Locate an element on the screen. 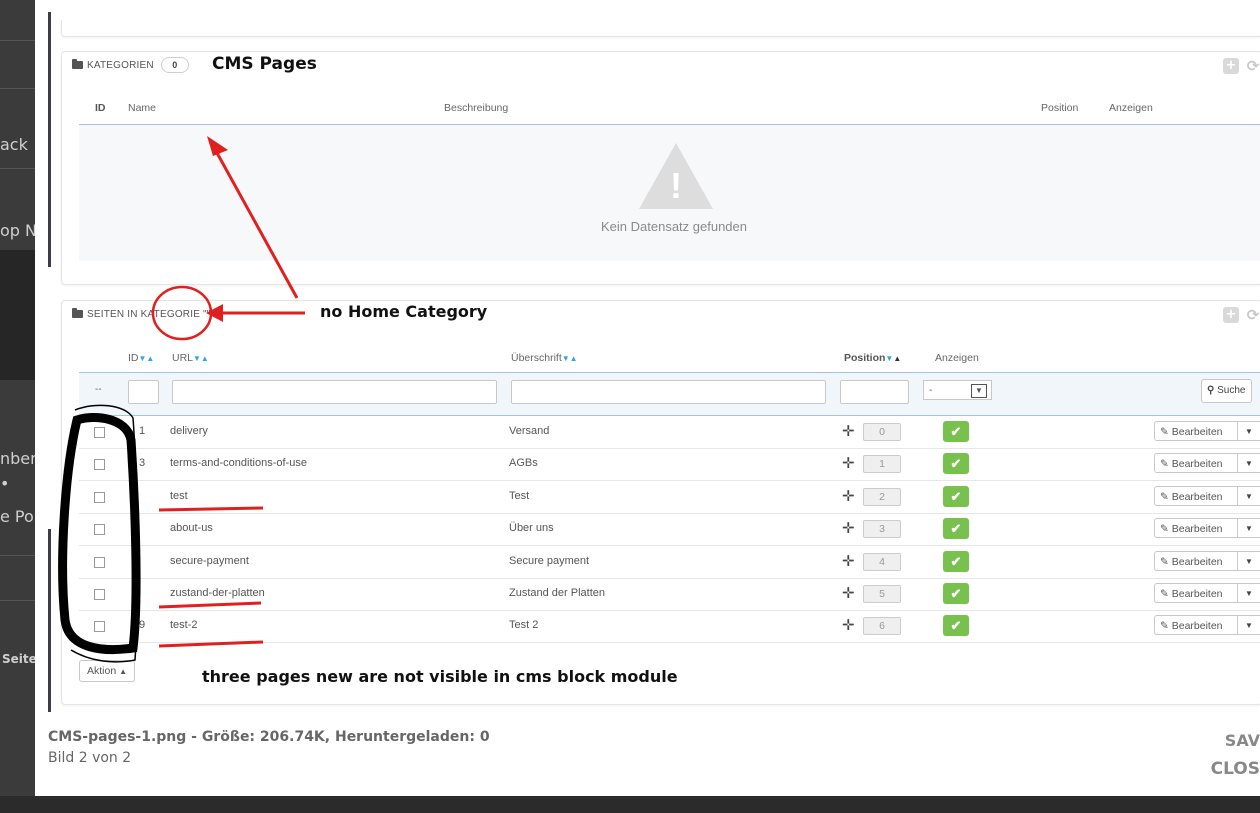 Image resolution: width=1260 pixels, height=813 pixels. column-header-description: Beschreibung is located at coordinates (476, 108).